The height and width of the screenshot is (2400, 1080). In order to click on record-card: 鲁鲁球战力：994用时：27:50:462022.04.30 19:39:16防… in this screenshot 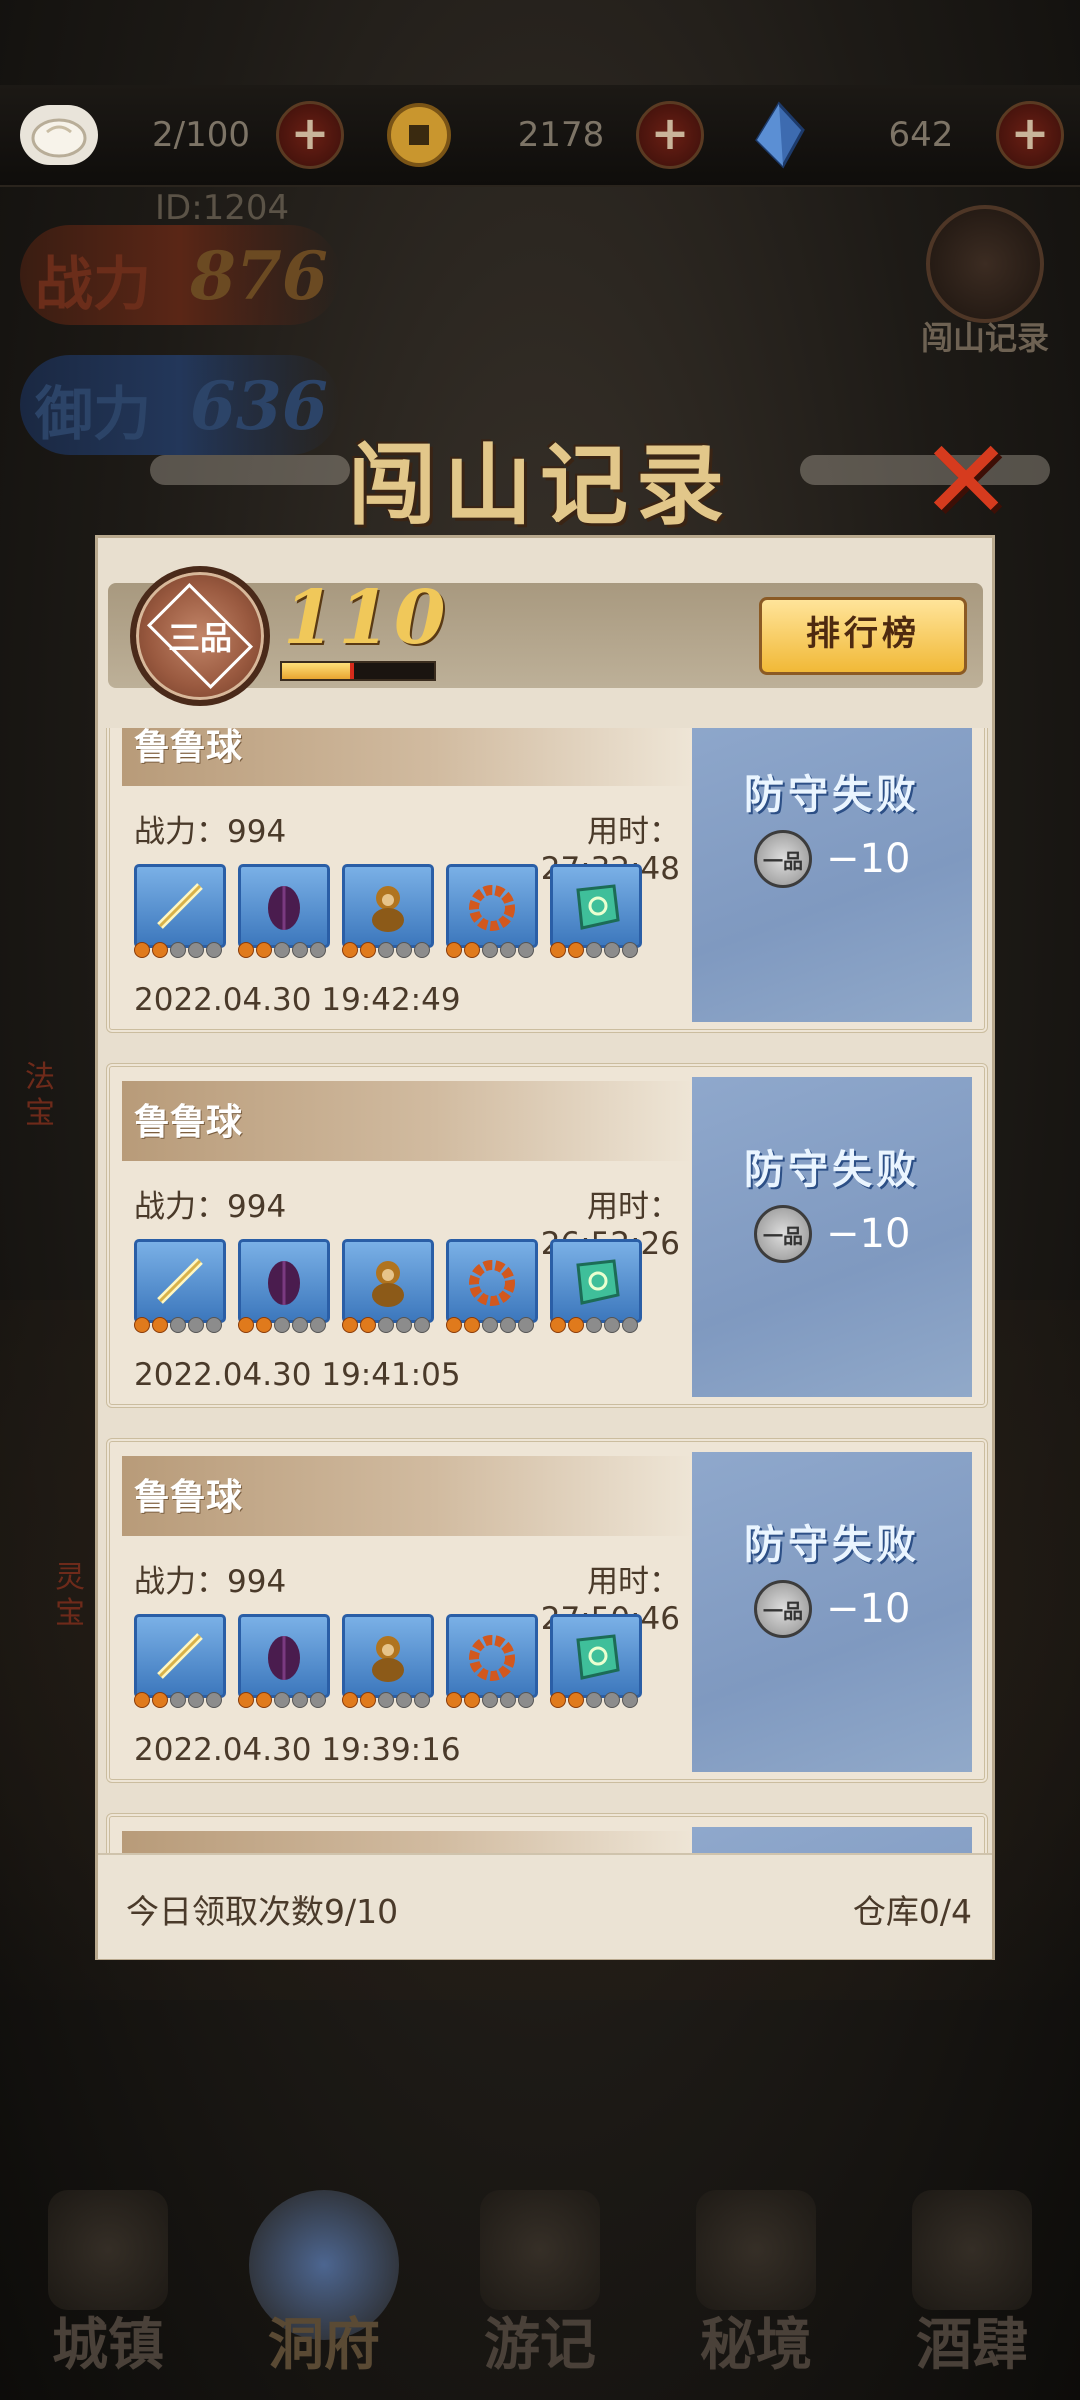, I will do `click(547, 1610)`.